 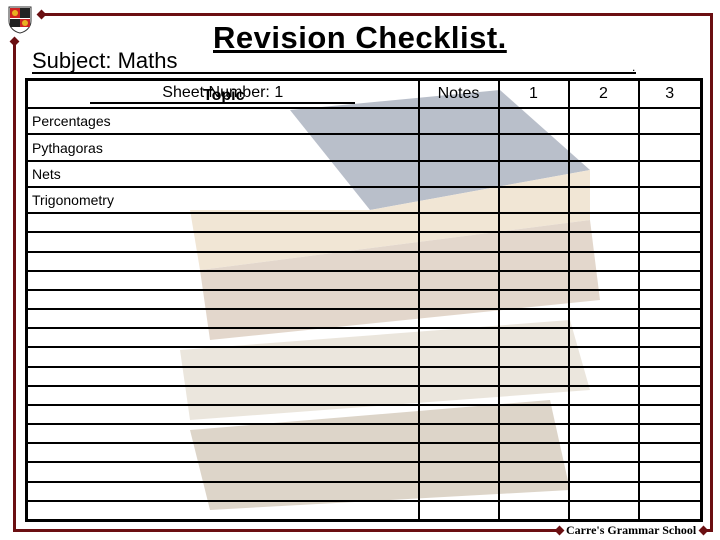 What do you see at coordinates (364, 94) in the screenshot?
I see `header-row: Sheet Number: 1 Topic Notes 1 2 3` at bounding box center [364, 94].